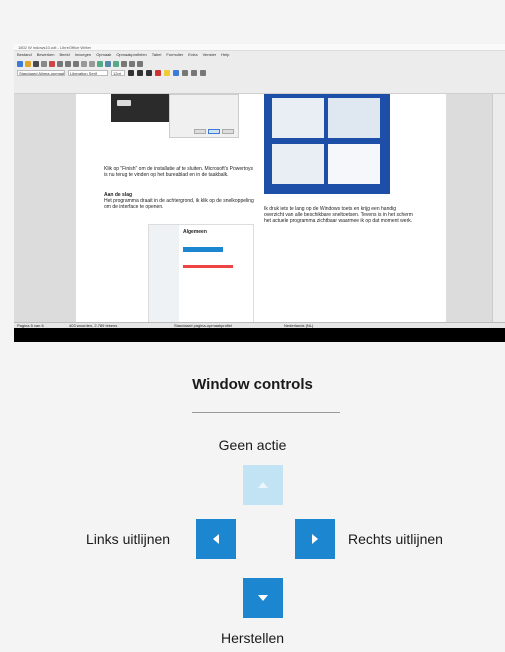 The height and width of the screenshot is (652, 505). What do you see at coordinates (131, 73) in the screenshot?
I see `bold-icon` at bounding box center [131, 73].